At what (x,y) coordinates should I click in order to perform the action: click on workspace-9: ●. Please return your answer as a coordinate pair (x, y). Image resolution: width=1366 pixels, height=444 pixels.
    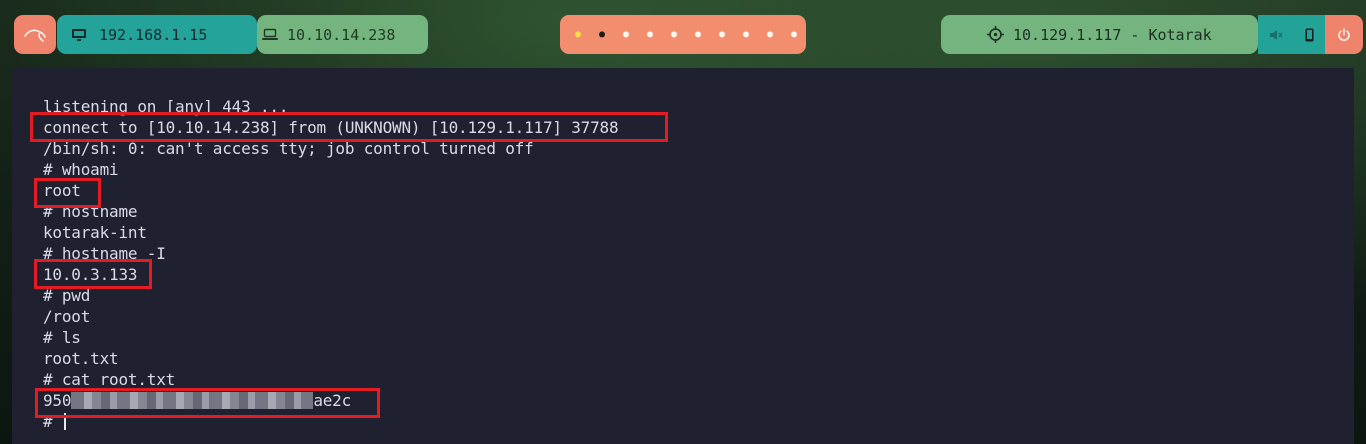
    Looking at the image, I should click on (770, 34).